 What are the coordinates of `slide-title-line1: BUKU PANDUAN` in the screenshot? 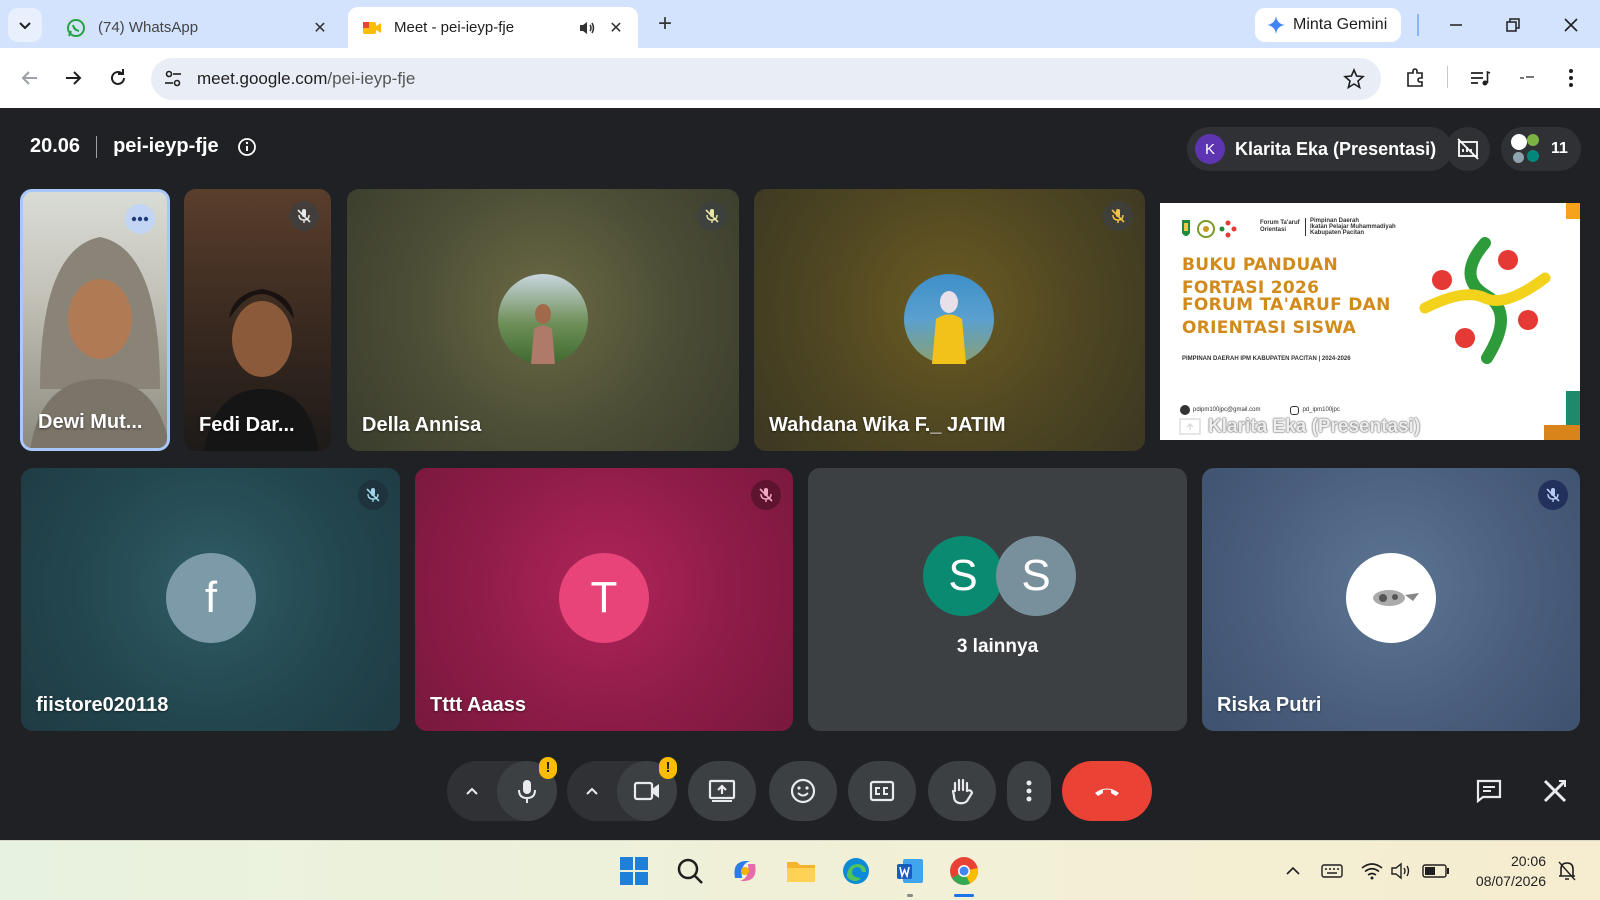 It's located at (1260, 265).